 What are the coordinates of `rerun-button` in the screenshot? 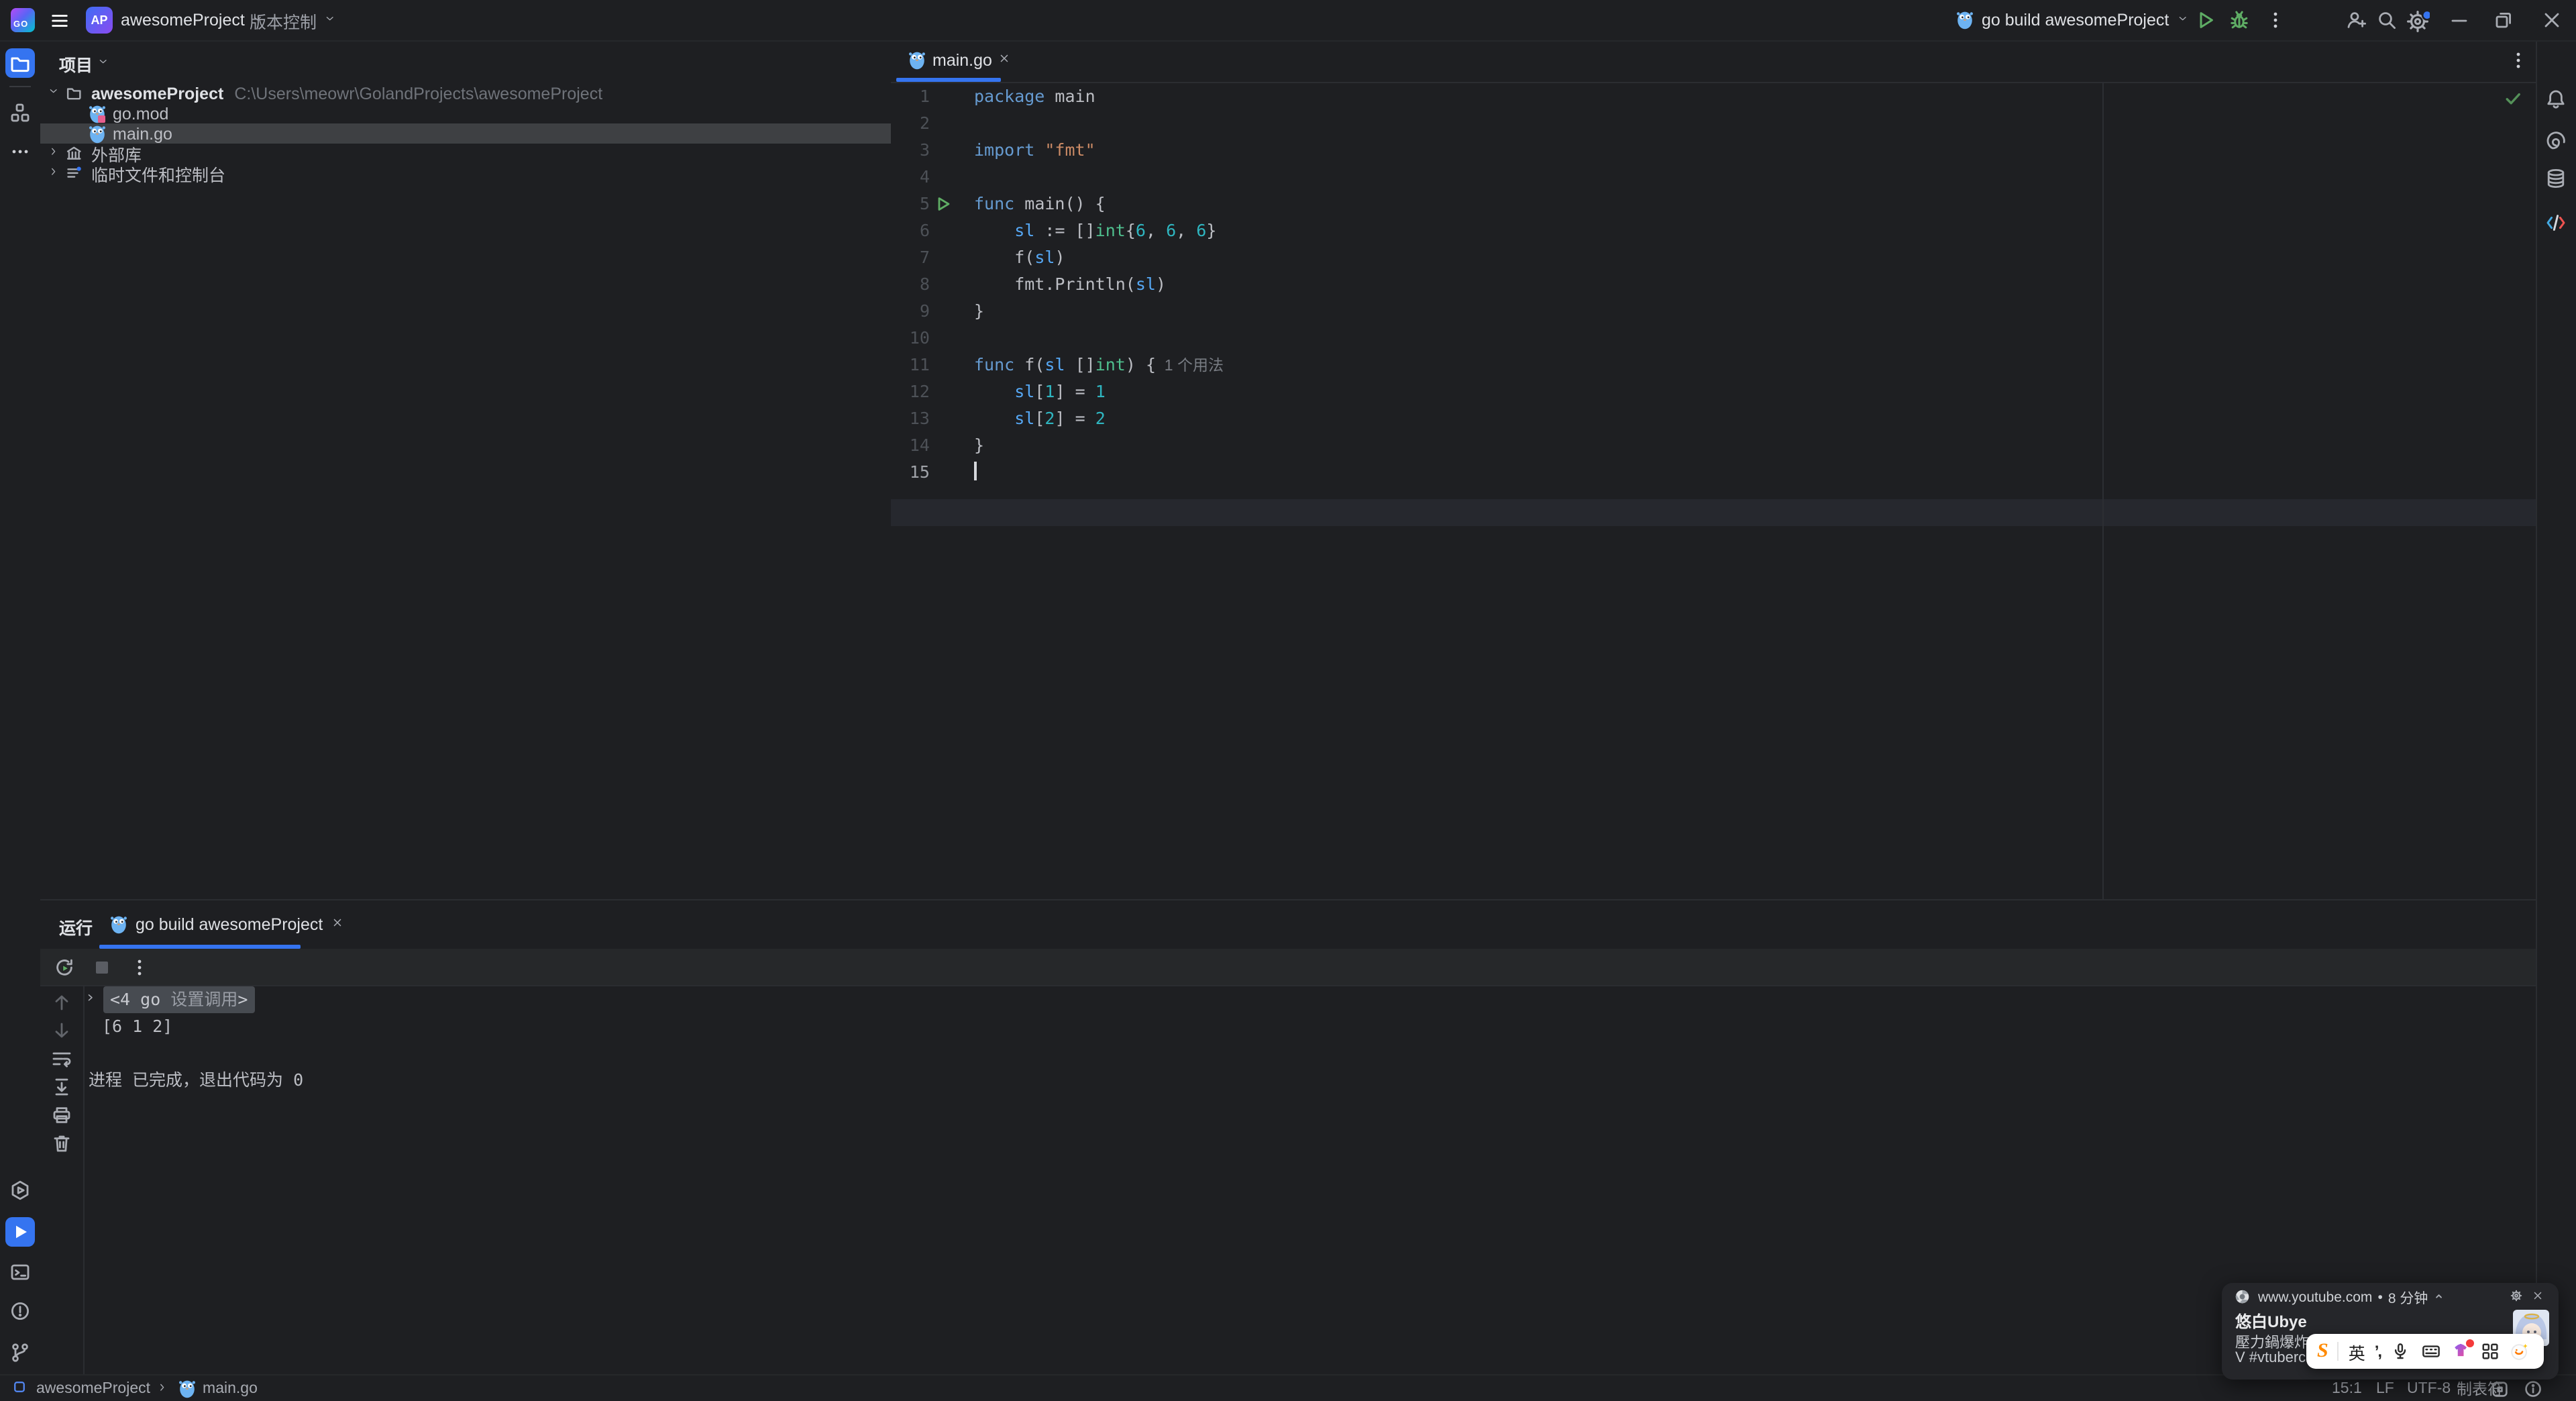 It's located at (64, 967).